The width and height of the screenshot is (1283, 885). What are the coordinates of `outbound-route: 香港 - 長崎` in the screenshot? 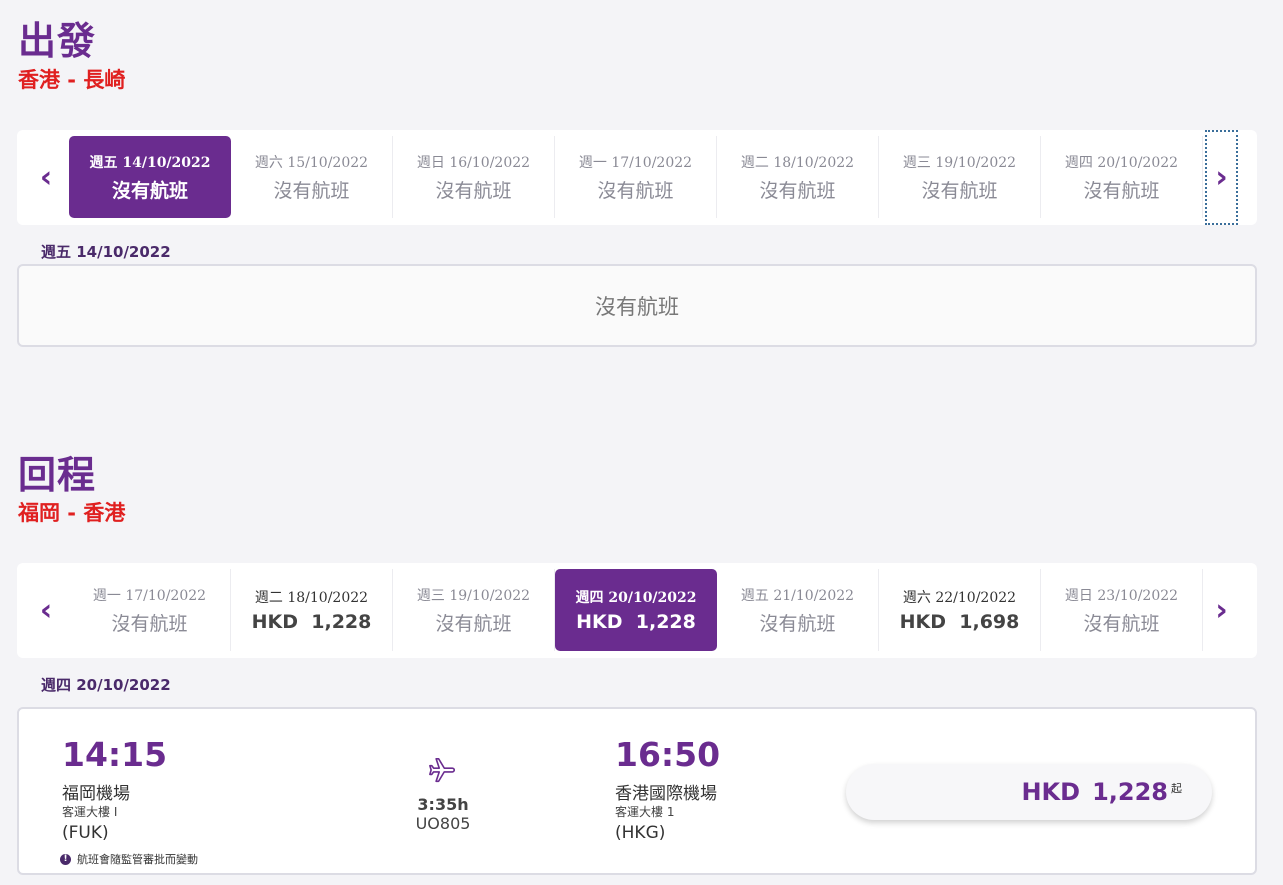 It's located at (72, 80).